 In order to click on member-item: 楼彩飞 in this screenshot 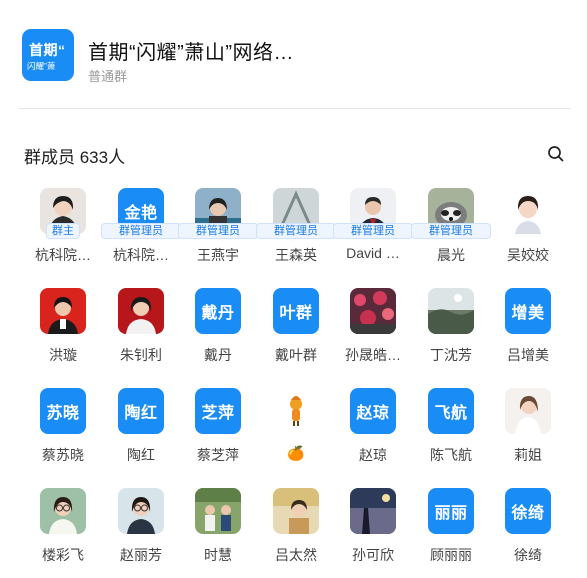, I will do `click(63, 533)`.